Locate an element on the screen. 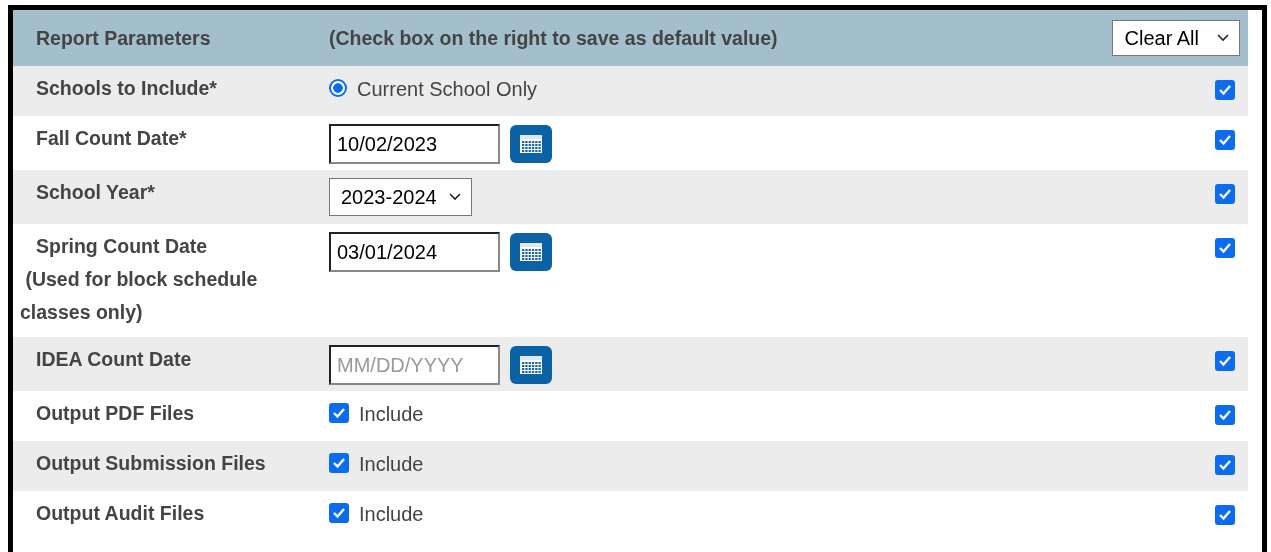 This screenshot has width=1271, height=552. clear-all-dropdown: Clear All is located at coordinates (1175, 38).